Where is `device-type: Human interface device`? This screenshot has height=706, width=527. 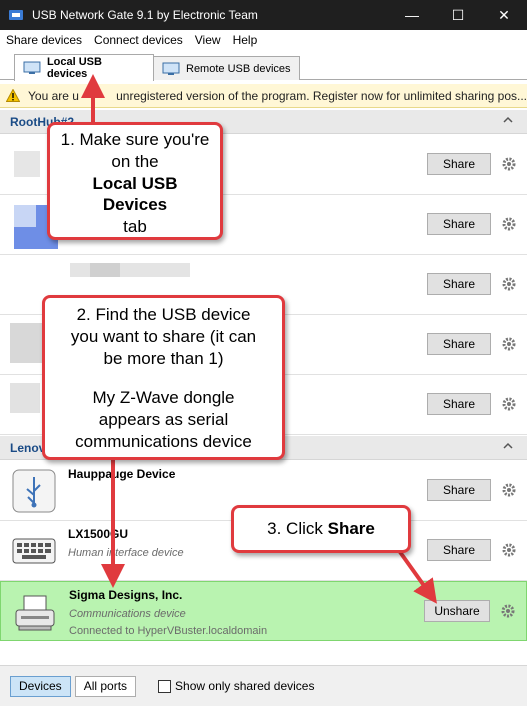 device-type: Human interface device is located at coordinates (126, 553).